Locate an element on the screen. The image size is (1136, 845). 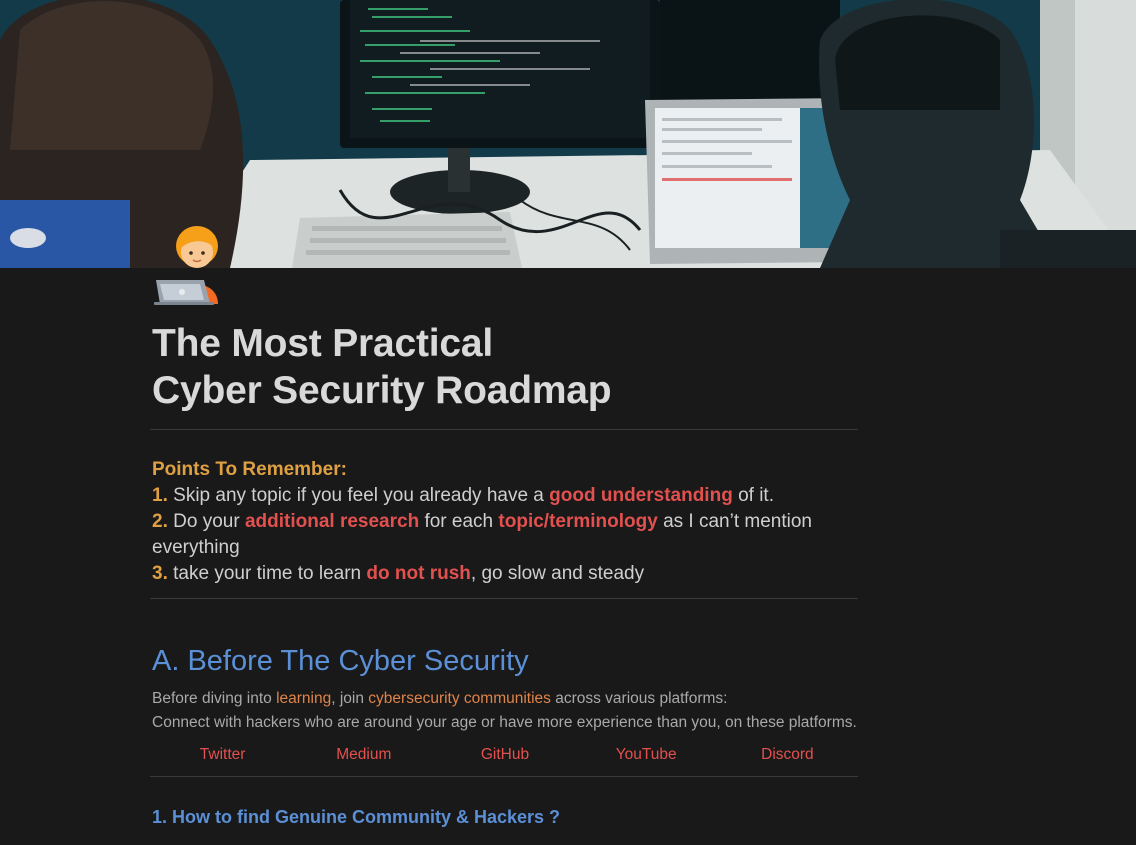
github-link: GitHub is located at coordinates (504, 755).